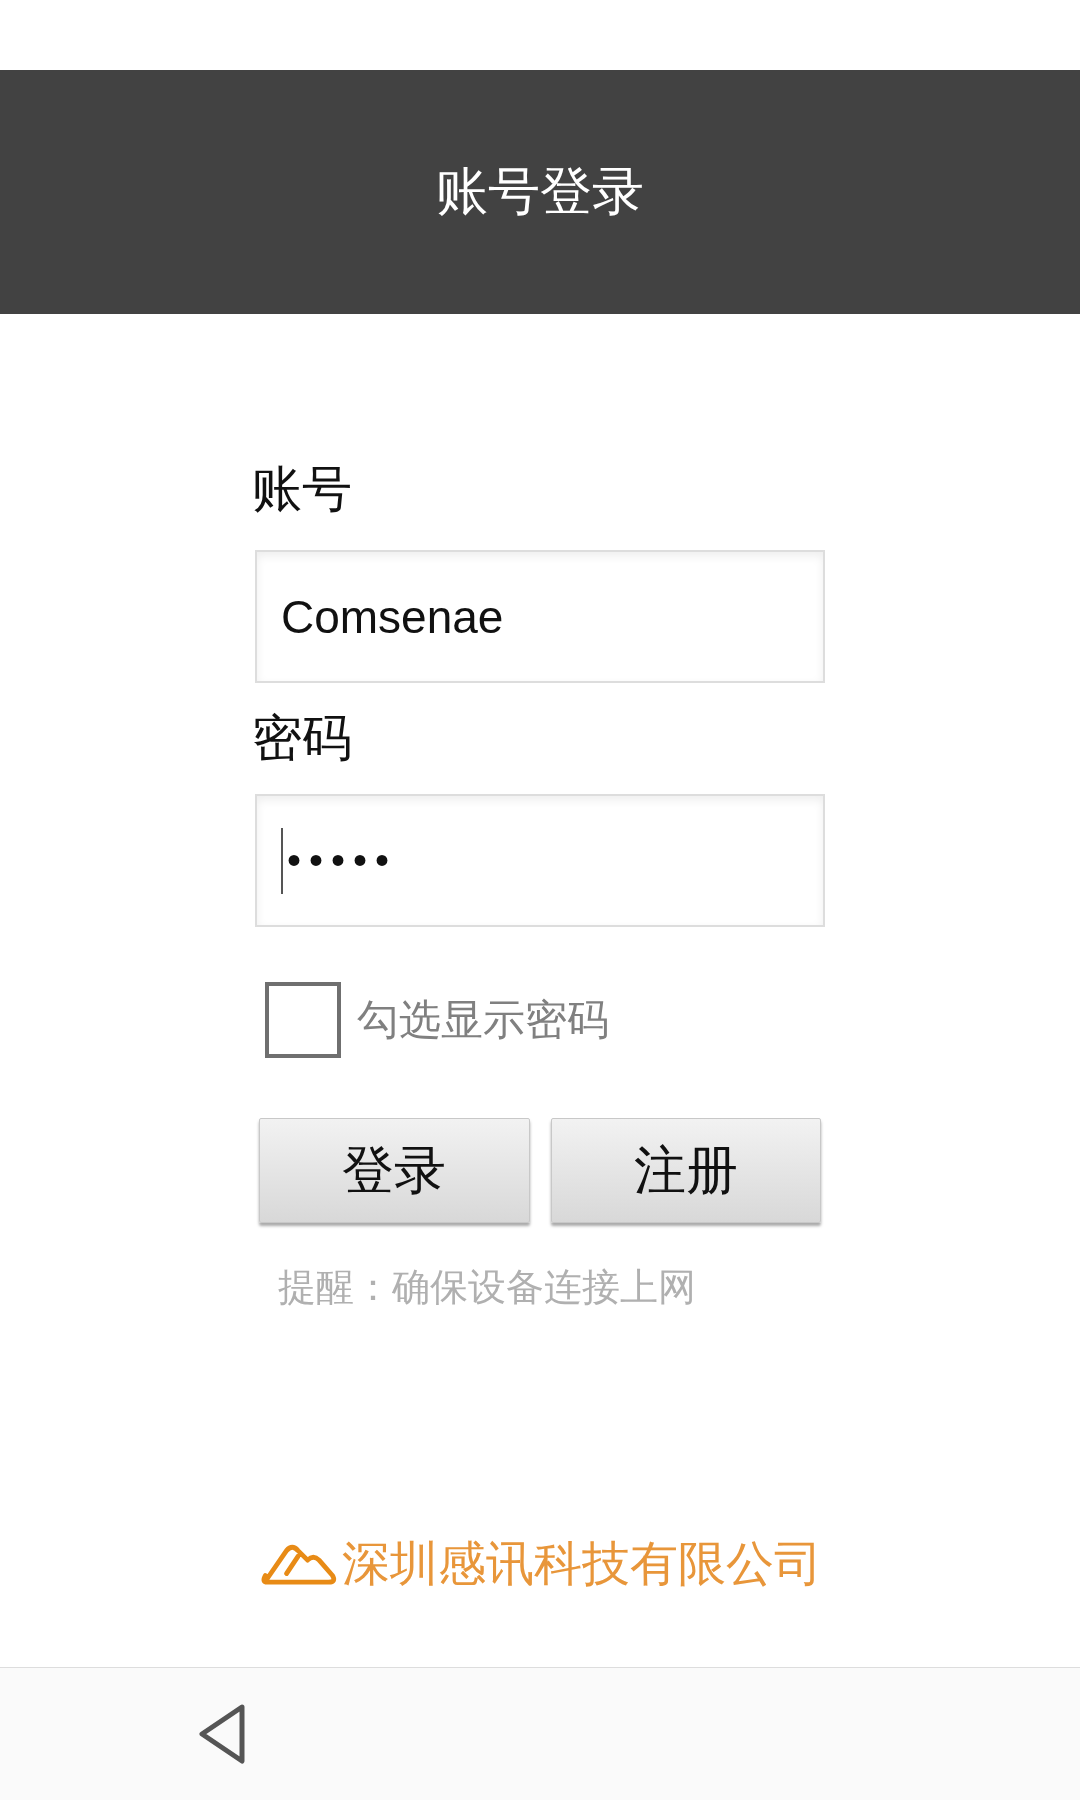 This screenshot has width=1080, height=1800. I want to click on page-title: 账号登录, so click(540, 191).